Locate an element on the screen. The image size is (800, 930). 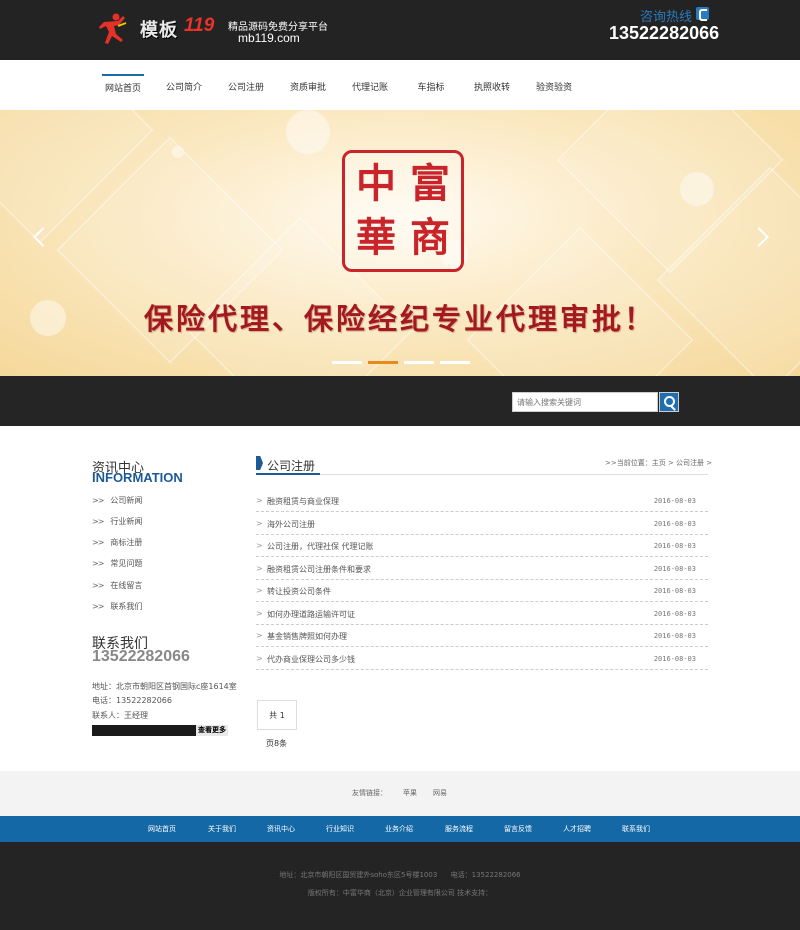
logo-brand-text: 模板 is located at coordinates (159, 30).